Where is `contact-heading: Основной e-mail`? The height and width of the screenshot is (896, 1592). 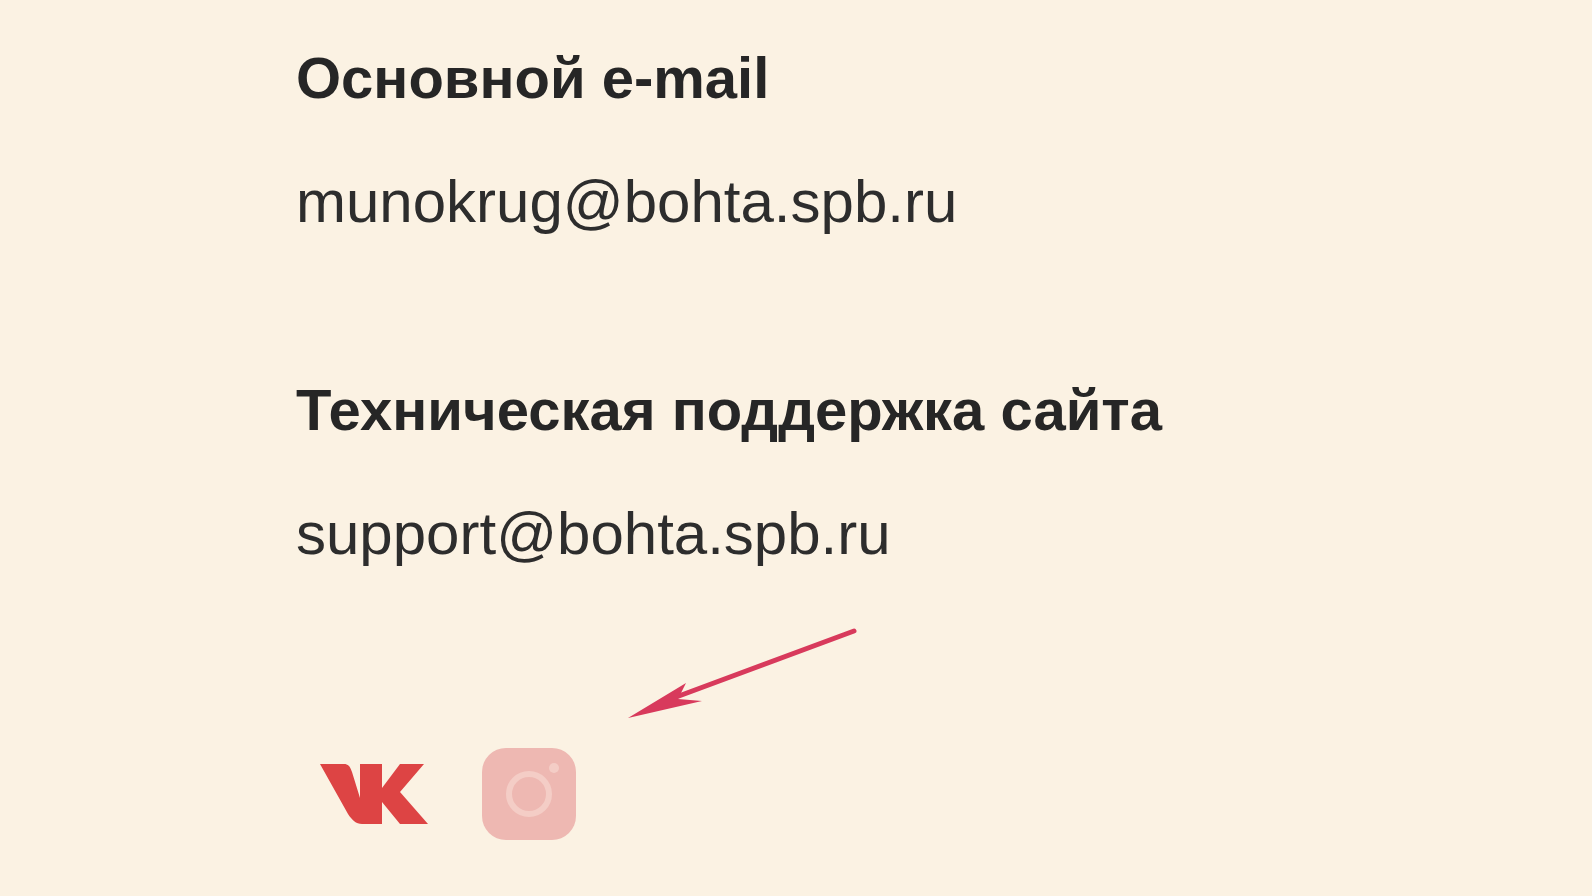
contact-heading: Основной e-mail is located at coordinates (533, 78).